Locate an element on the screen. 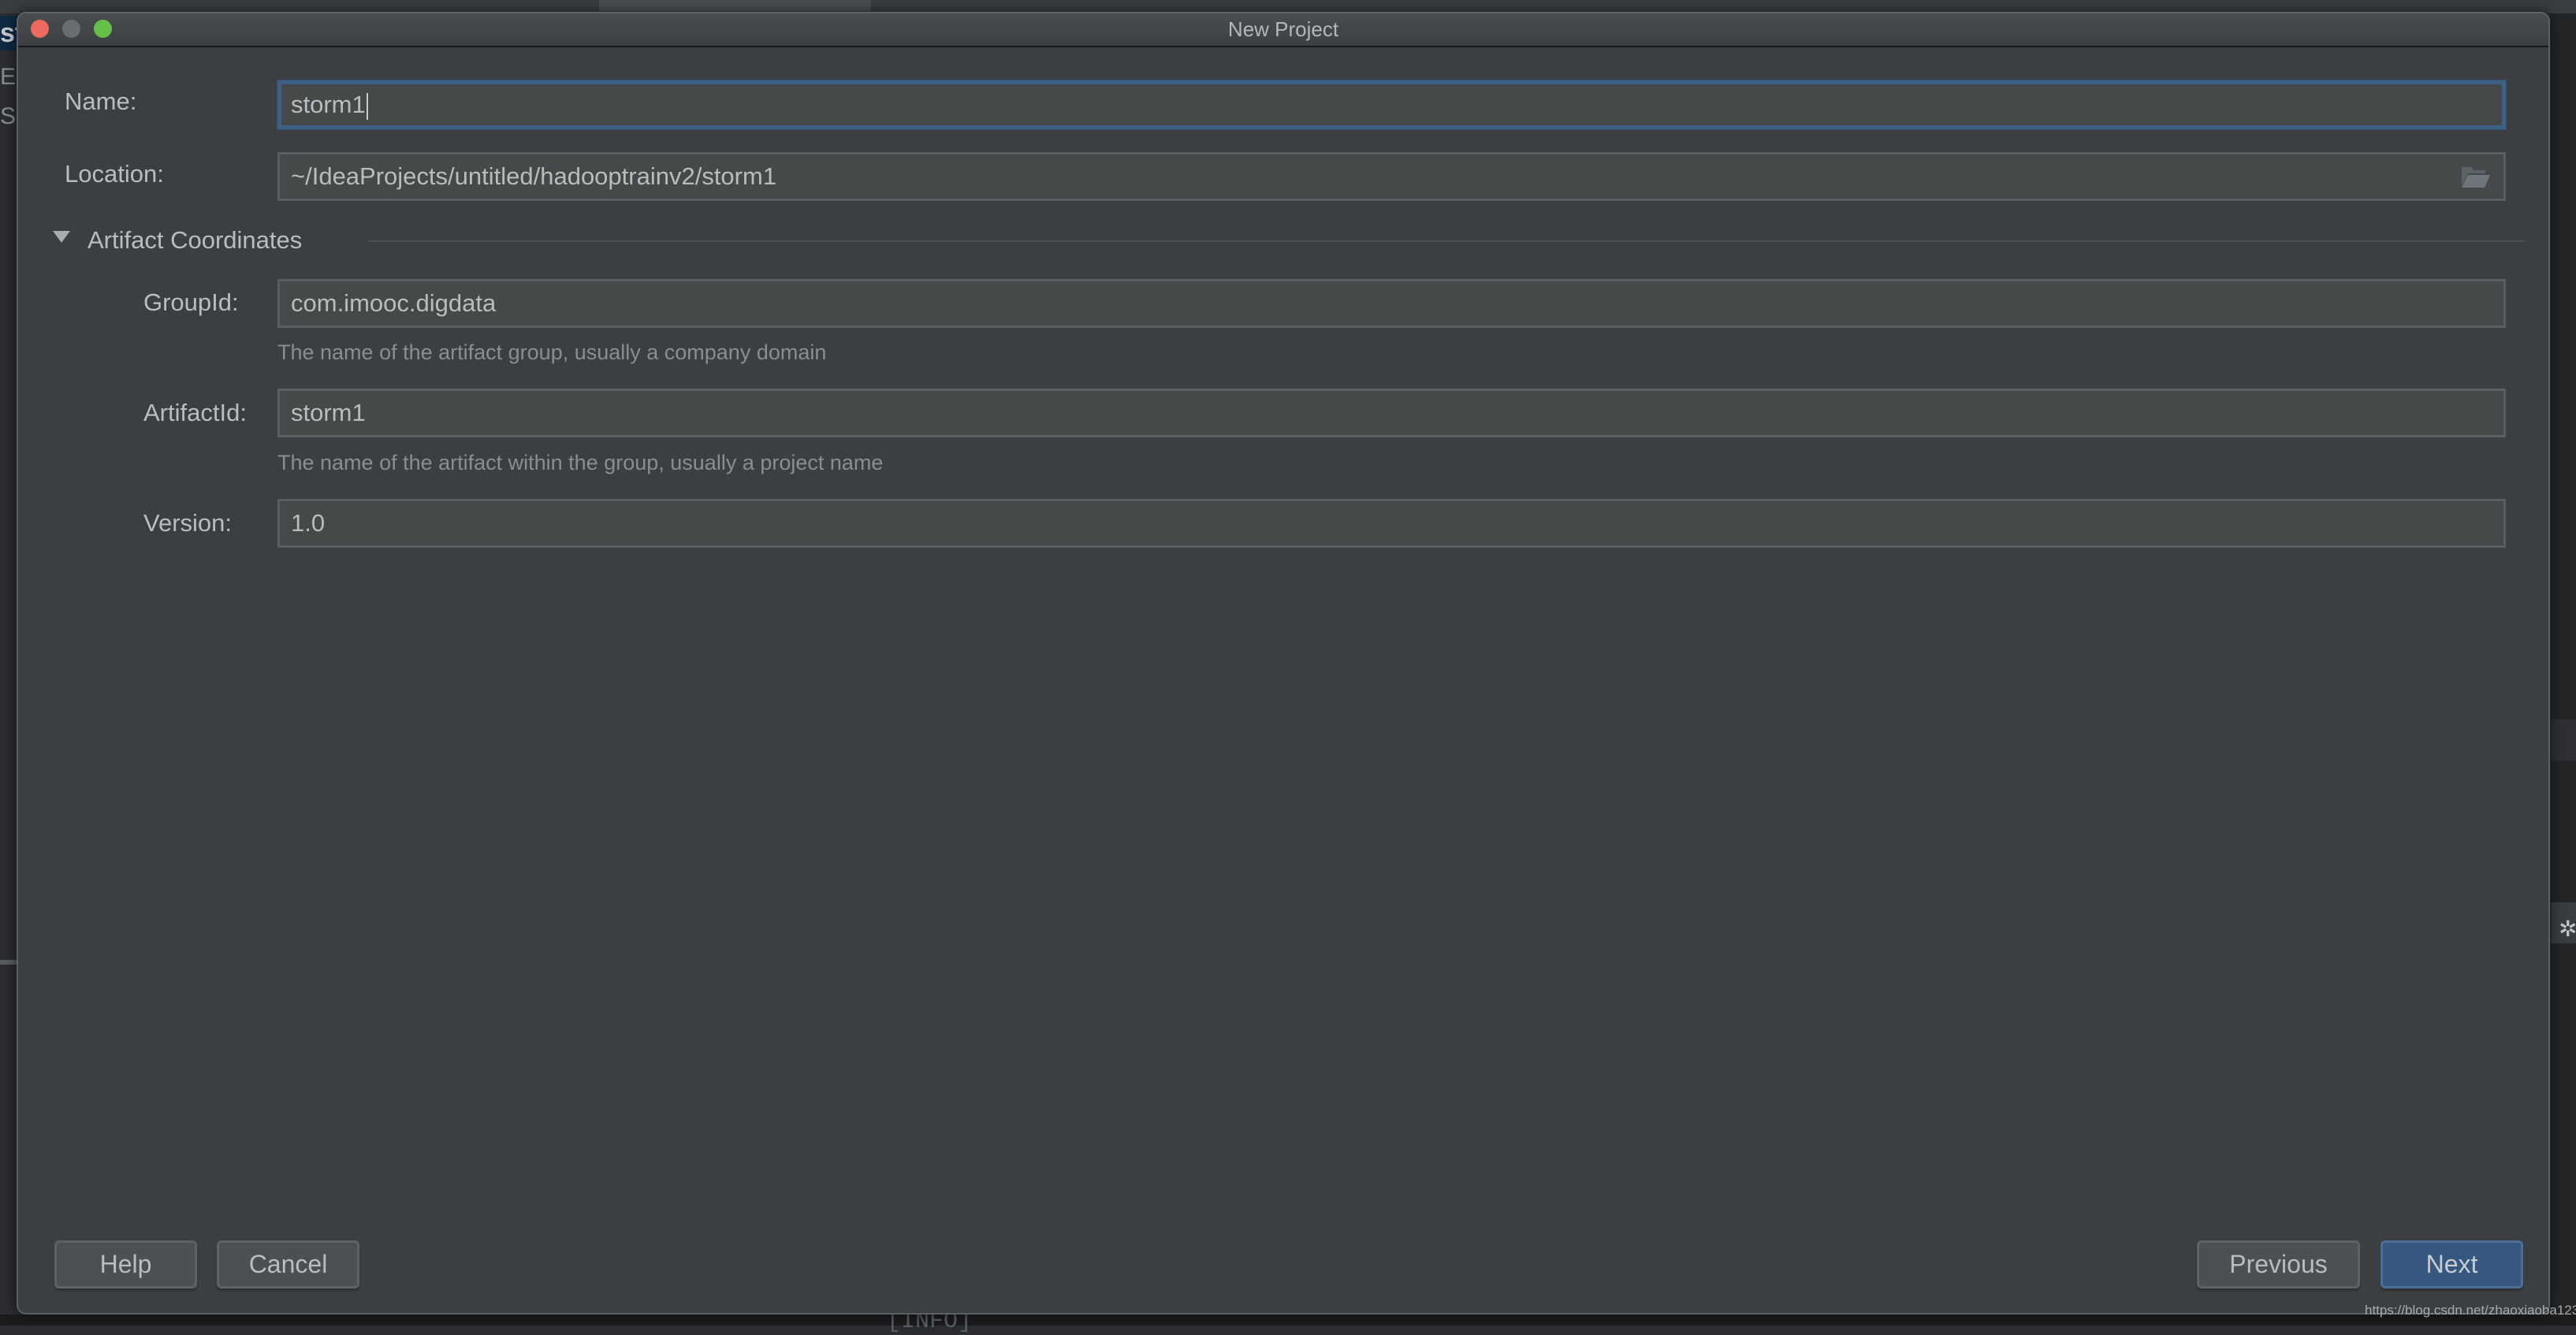  groupid-input-value: com.imooc.digdata is located at coordinates (394, 303).